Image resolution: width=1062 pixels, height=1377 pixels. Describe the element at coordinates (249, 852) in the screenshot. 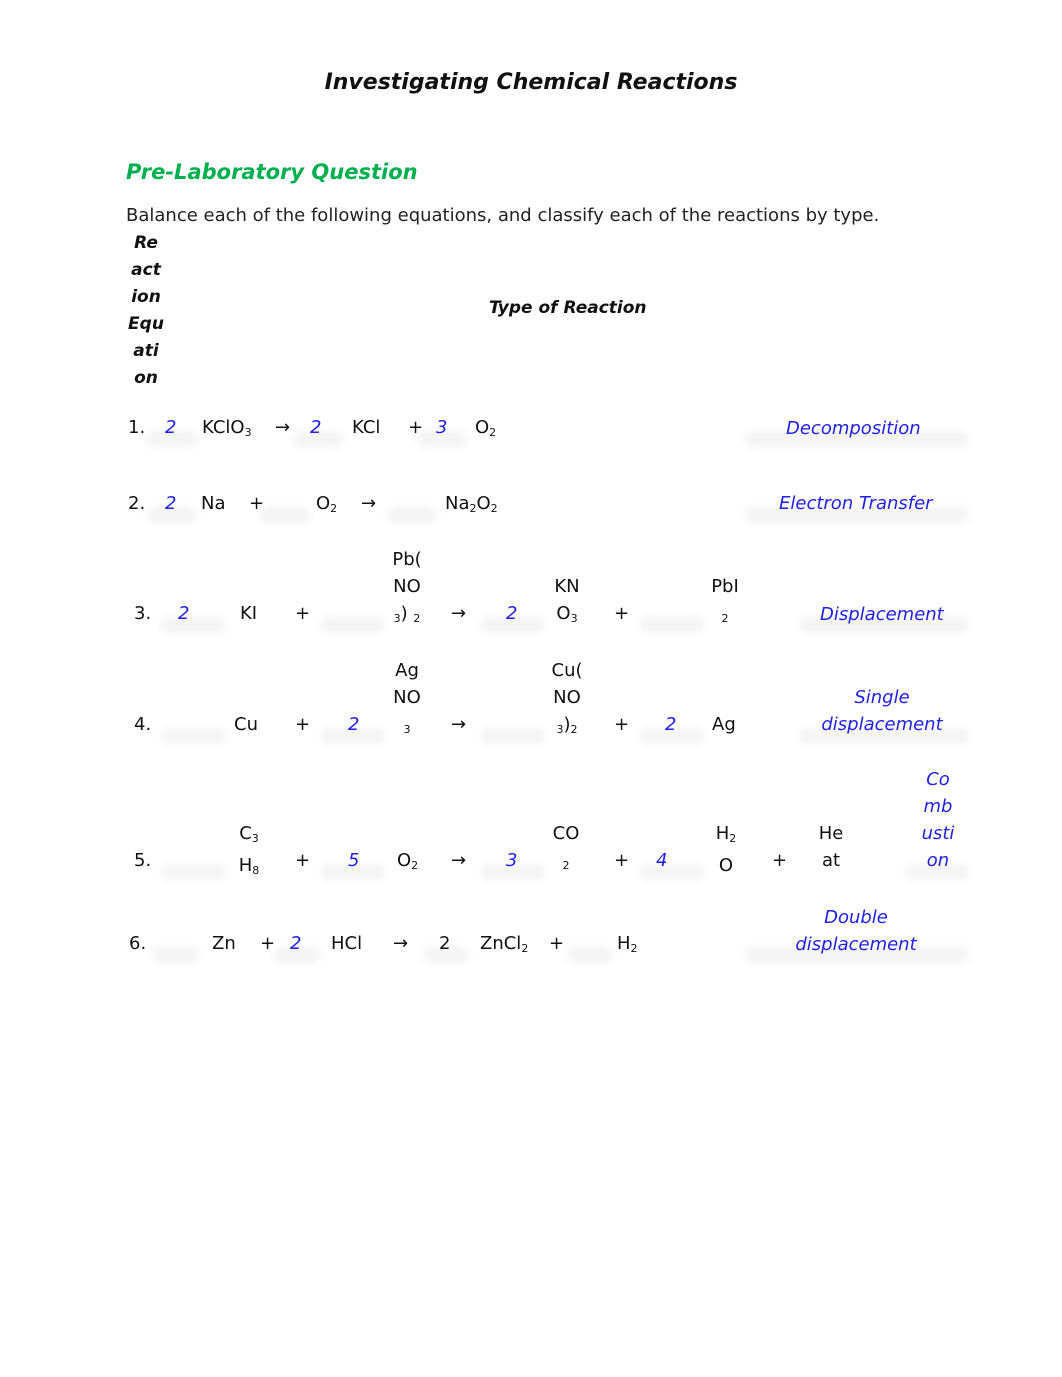

I see `species-c3h8: C3 H8` at that location.